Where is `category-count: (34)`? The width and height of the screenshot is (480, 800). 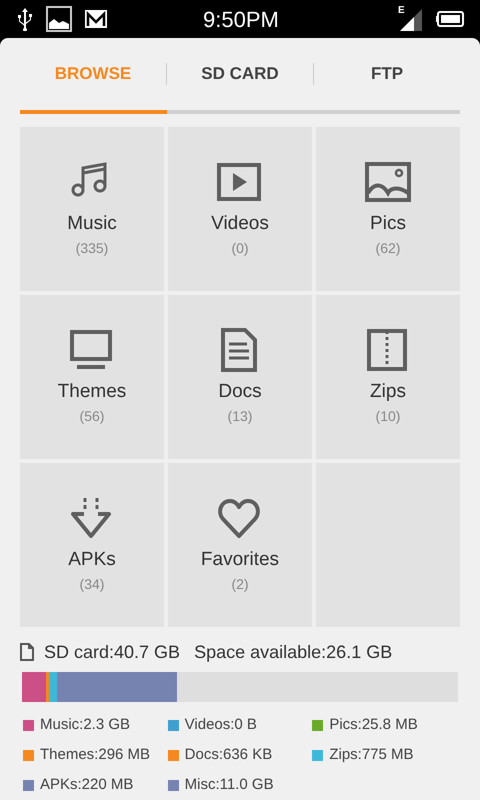
category-count: (34) is located at coordinates (92, 584).